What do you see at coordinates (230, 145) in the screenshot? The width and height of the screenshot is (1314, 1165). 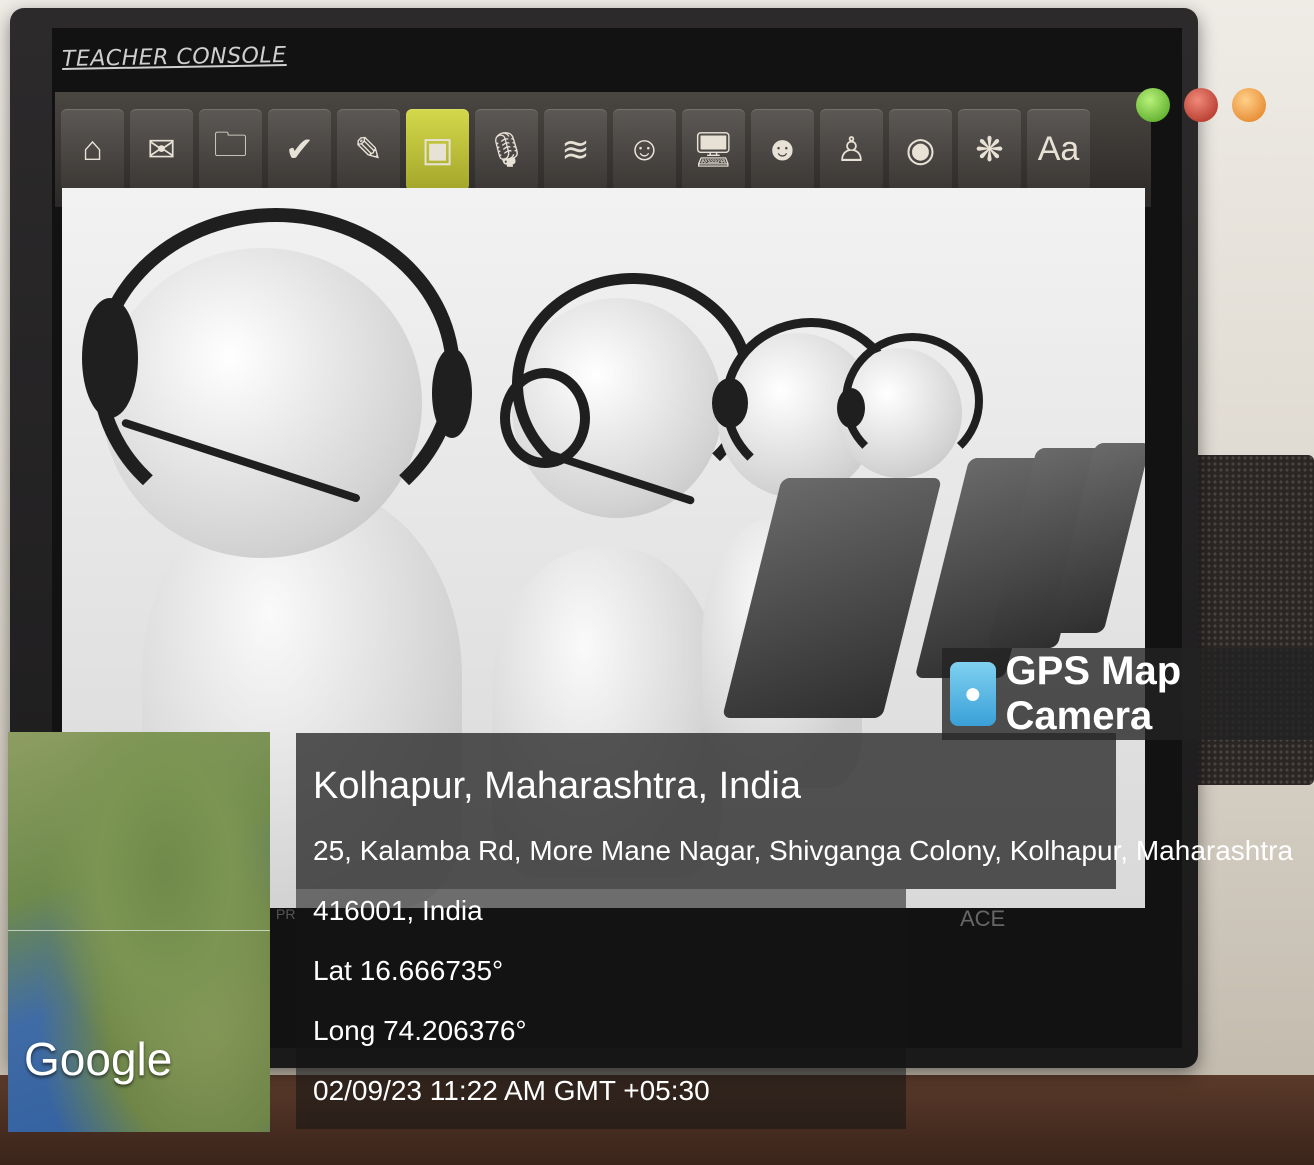 I see `folder-icon: 🗀` at bounding box center [230, 145].